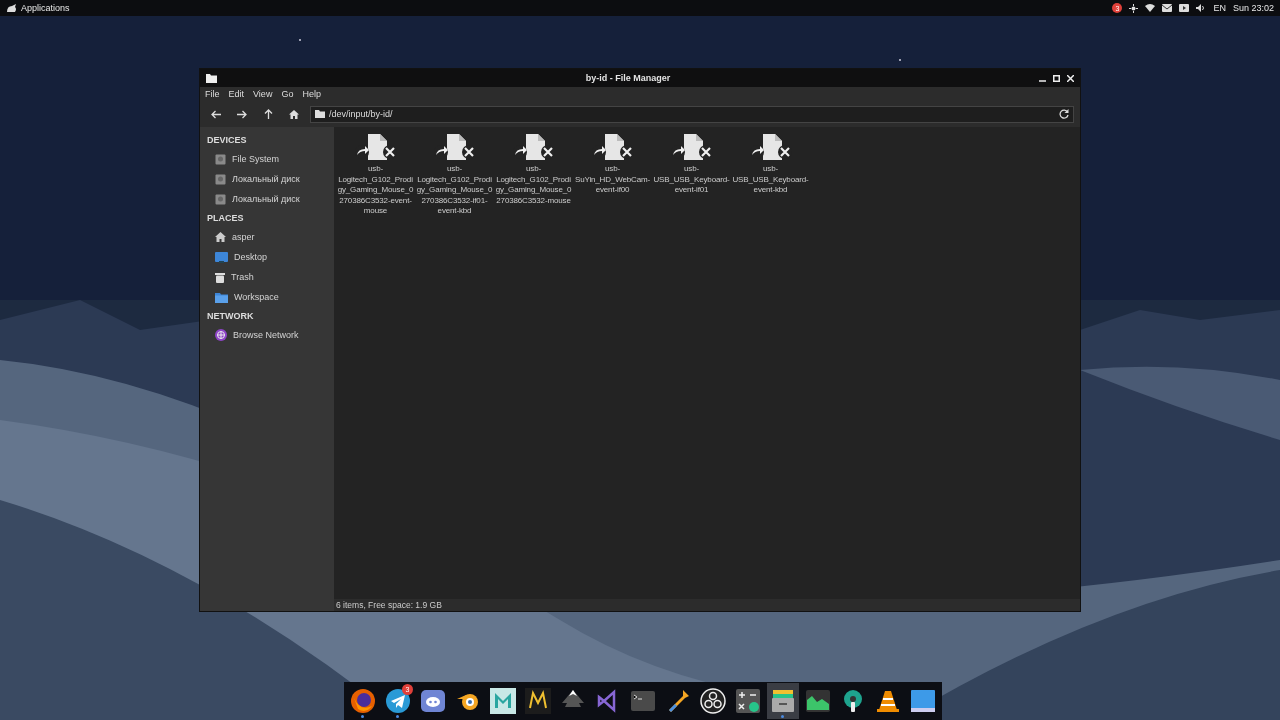  I want to click on left-arrow-icon, so click(216, 114).